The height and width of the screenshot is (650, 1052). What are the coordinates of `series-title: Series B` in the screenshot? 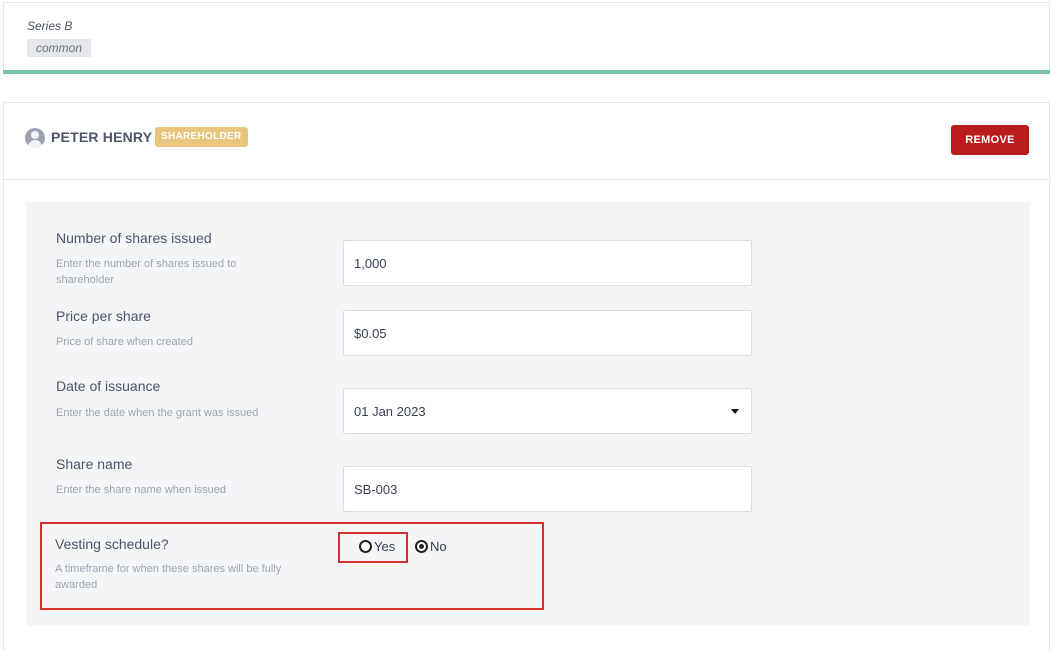 It's located at (50, 26).